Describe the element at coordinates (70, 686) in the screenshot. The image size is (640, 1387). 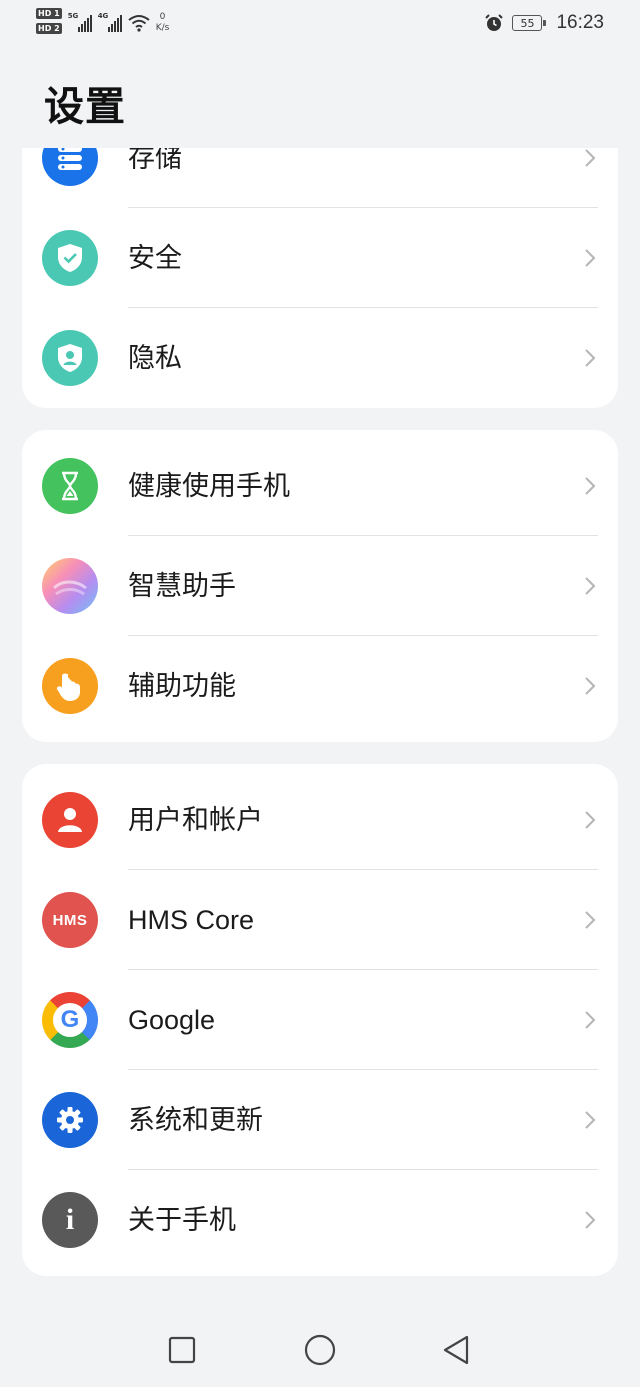
I see `hand-icon` at that location.